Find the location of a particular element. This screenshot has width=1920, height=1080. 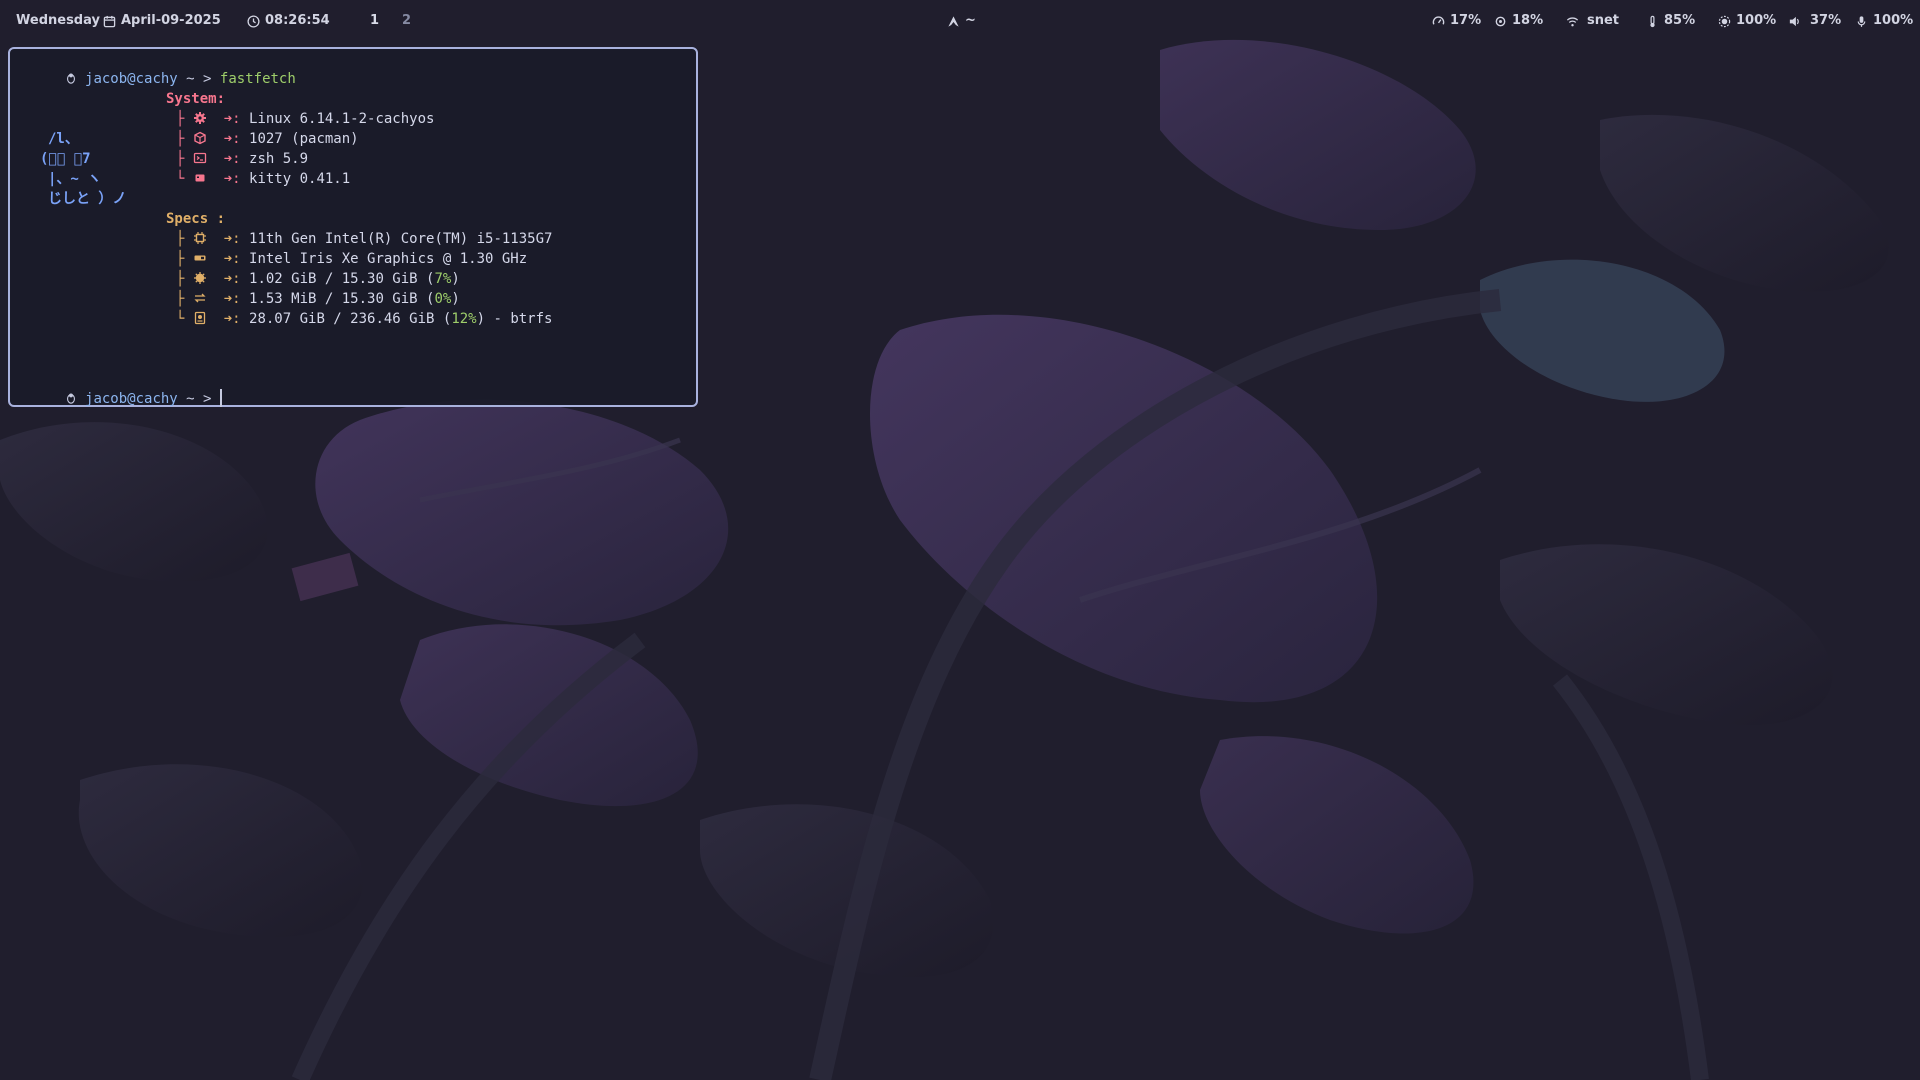

memory-text: 18% is located at coordinates (1528, 20).